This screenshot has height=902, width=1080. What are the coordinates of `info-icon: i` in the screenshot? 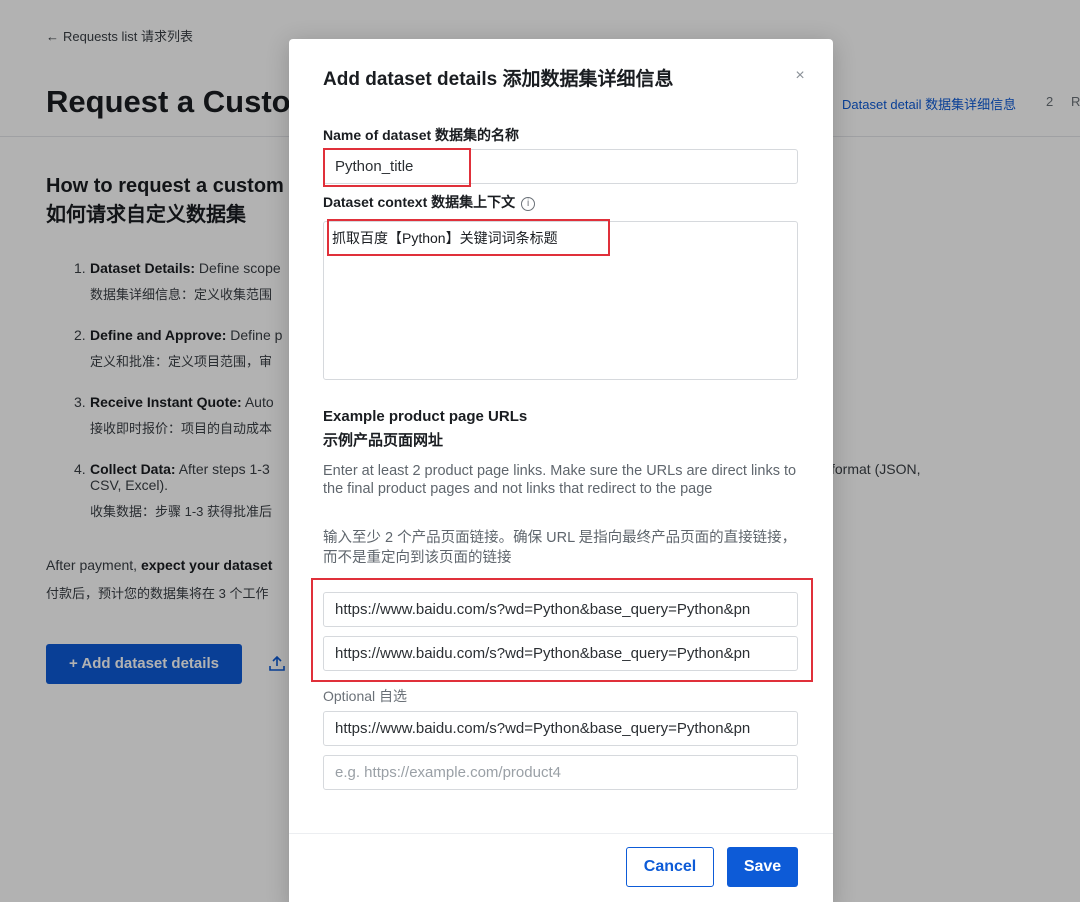 It's located at (528, 204).